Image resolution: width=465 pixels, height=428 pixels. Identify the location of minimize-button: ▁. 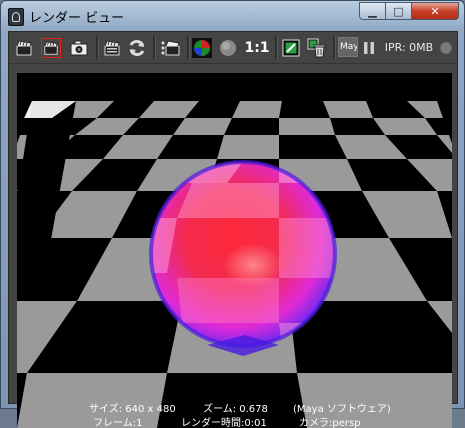
(372, 11).